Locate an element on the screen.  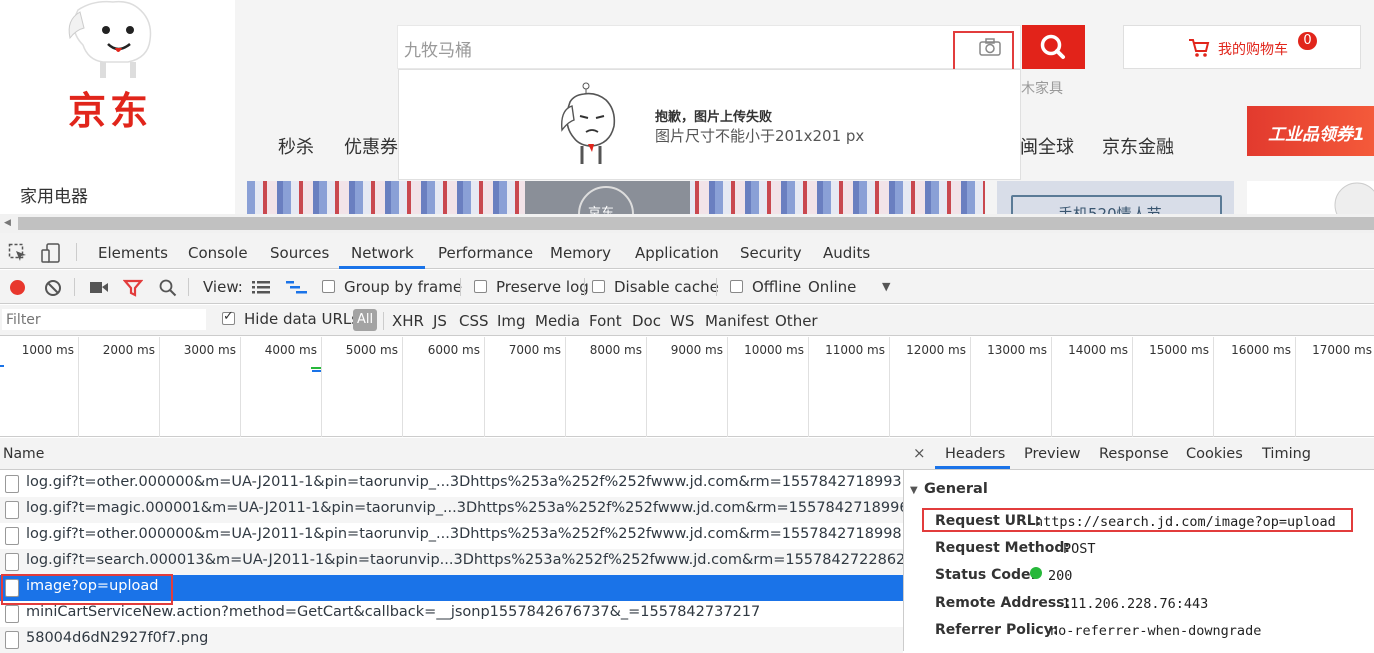
filter-type-other: Other is located at coordinates (796, 321).